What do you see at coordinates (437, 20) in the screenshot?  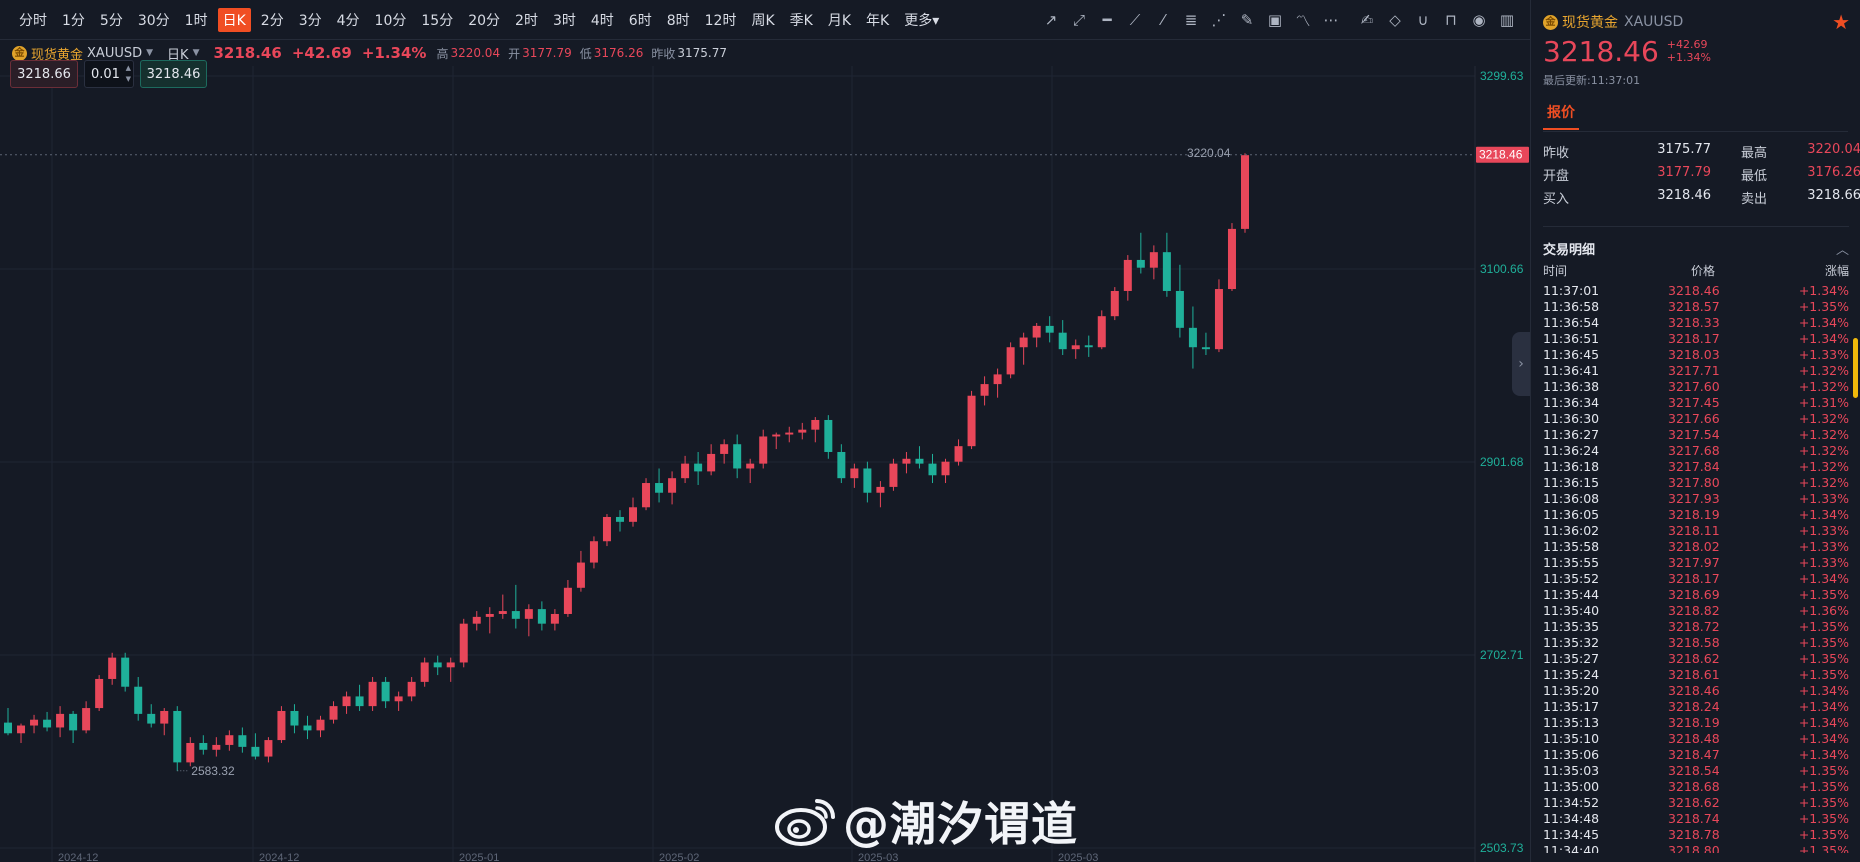 I see `period-10: 15分` at bounding box center [437, 20].